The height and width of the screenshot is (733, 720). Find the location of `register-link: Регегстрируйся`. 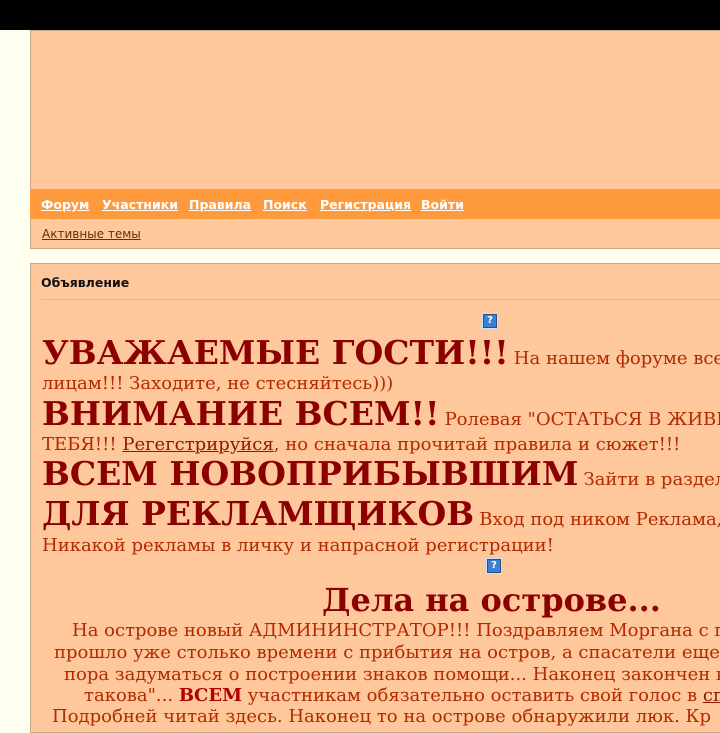

register-link: Регегстрируйся is located at coordinates (197, 444).